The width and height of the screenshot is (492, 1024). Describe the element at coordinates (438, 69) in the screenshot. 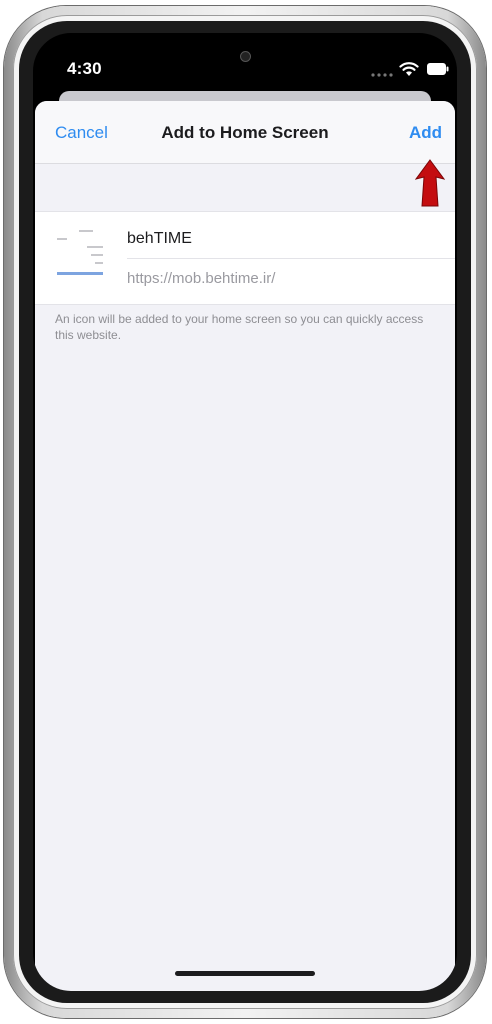

I see `battery-icon` at that location.